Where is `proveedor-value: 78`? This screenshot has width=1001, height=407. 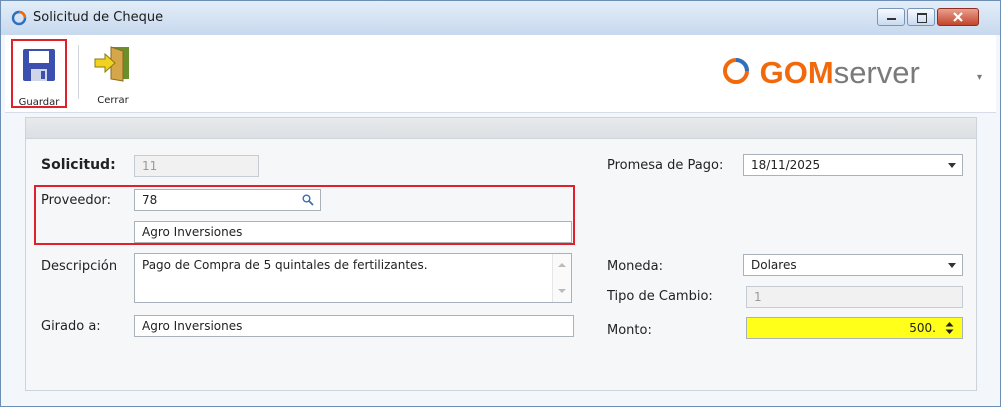 proveedor-value: 78 is located at coordinates (150, 200).